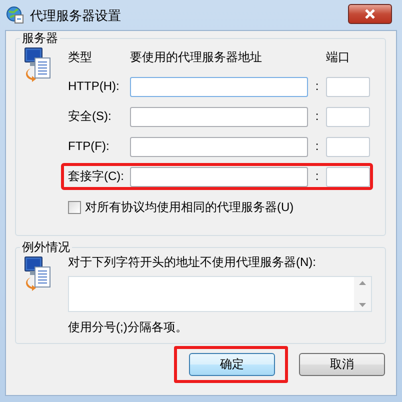 The width and height of the screenshot is (402, 402). I want to click on column-header: 类型, so click(80, 57).